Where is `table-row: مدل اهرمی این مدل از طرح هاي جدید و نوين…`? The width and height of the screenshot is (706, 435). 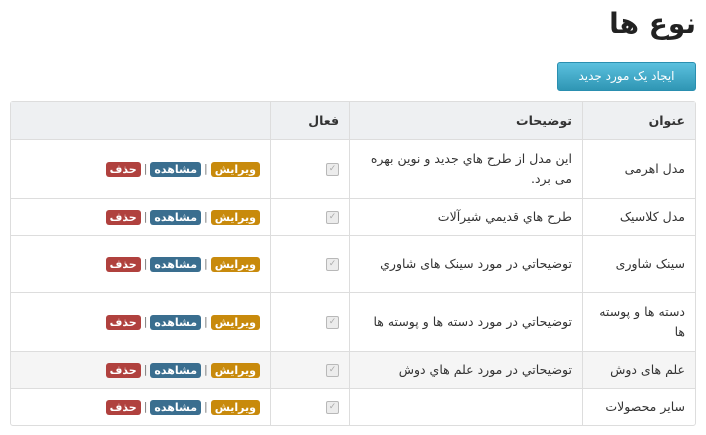
table-row: مدل اهرمی این مدل از طرح هاي جدید و نوين… is located at coordinates (353, 168).